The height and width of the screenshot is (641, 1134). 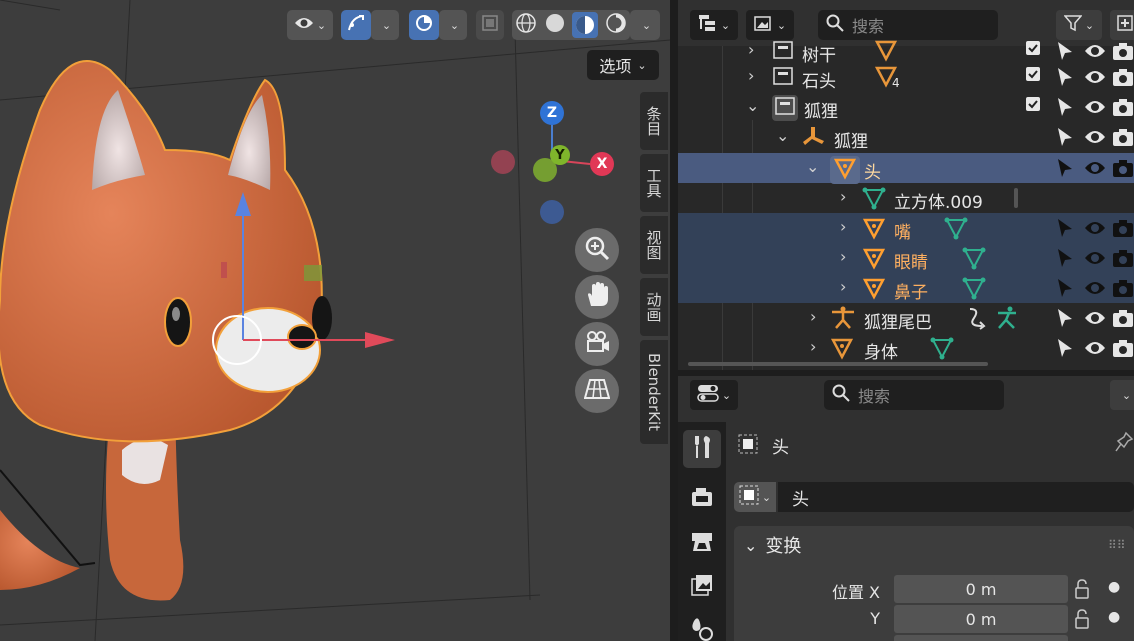 What do you see at coordinates (914, 395) in the screenshot?
I see `properties-search-input: 搜索` at bounding box center [914, 395].